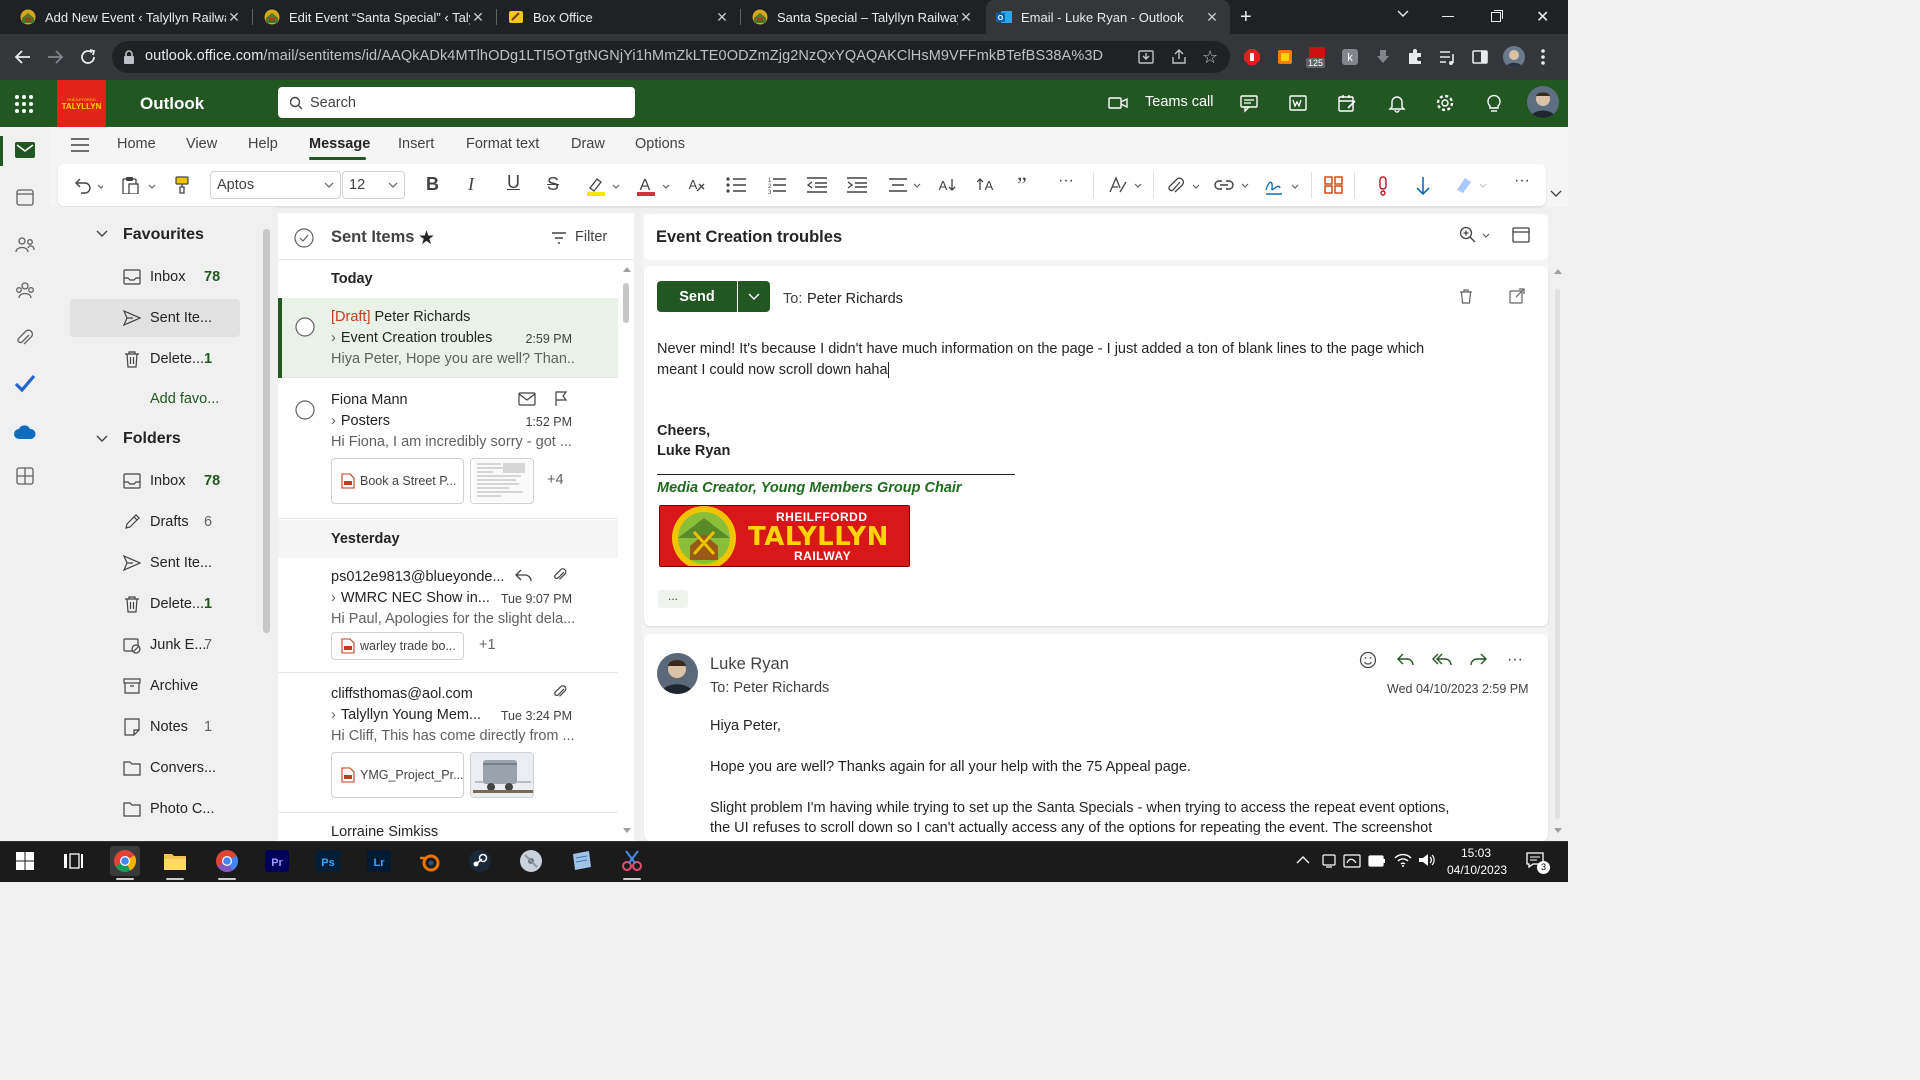  I want to click on share-icon, so click(1179, 57).